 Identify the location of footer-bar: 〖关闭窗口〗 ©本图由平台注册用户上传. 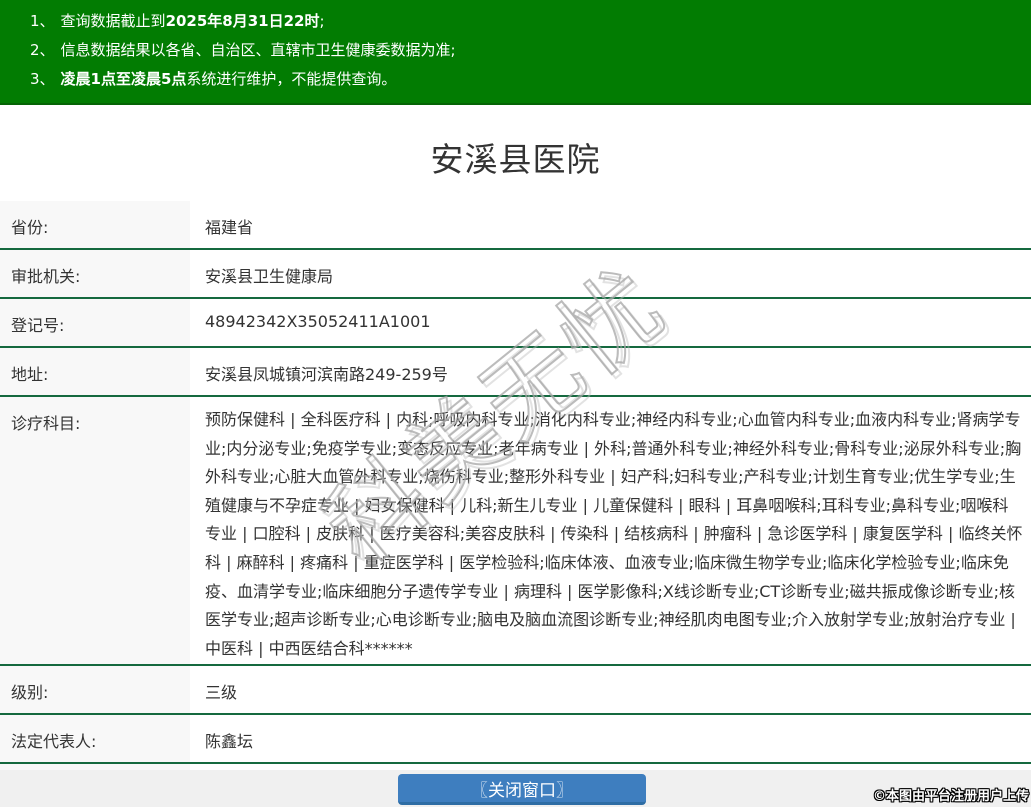
(515, 788).